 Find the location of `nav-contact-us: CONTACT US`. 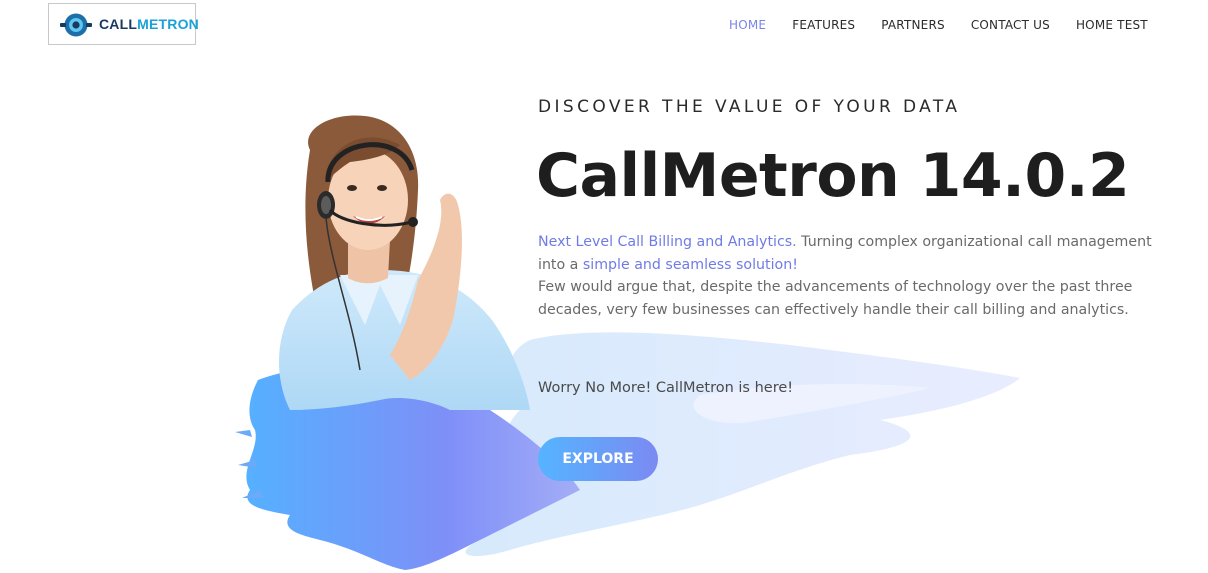

nav-contact-us: CONTACT US is located at coordinates (1010, 25).